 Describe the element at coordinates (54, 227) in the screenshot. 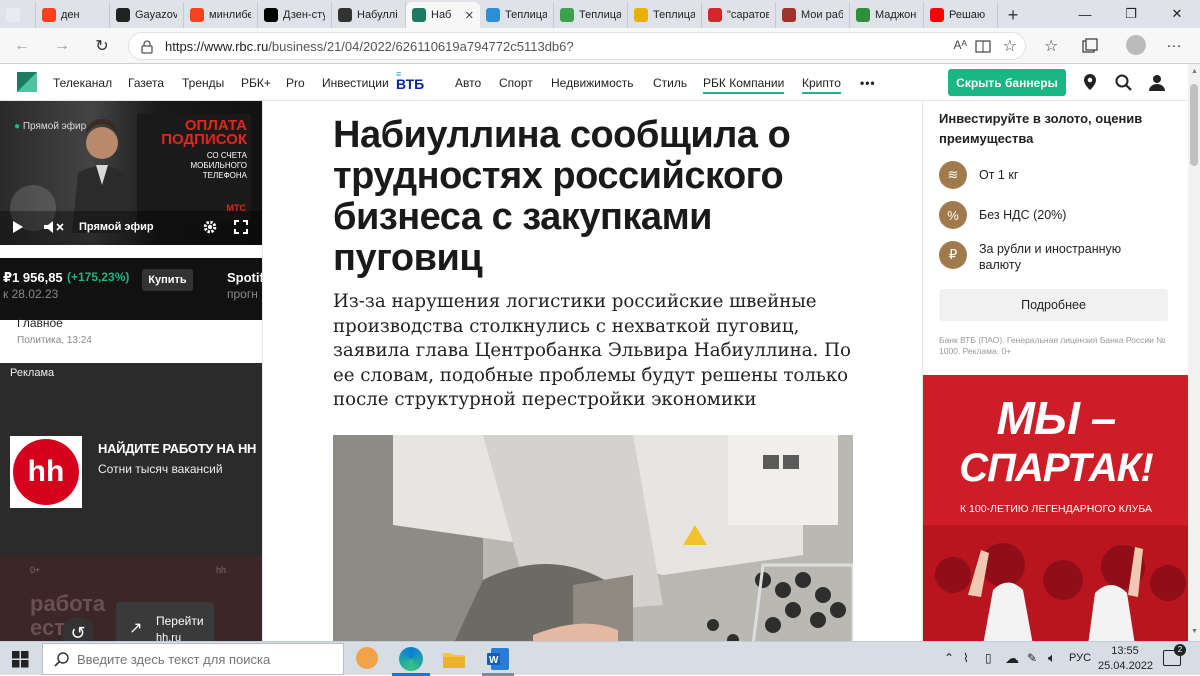

I see `mute-icon` at that location.